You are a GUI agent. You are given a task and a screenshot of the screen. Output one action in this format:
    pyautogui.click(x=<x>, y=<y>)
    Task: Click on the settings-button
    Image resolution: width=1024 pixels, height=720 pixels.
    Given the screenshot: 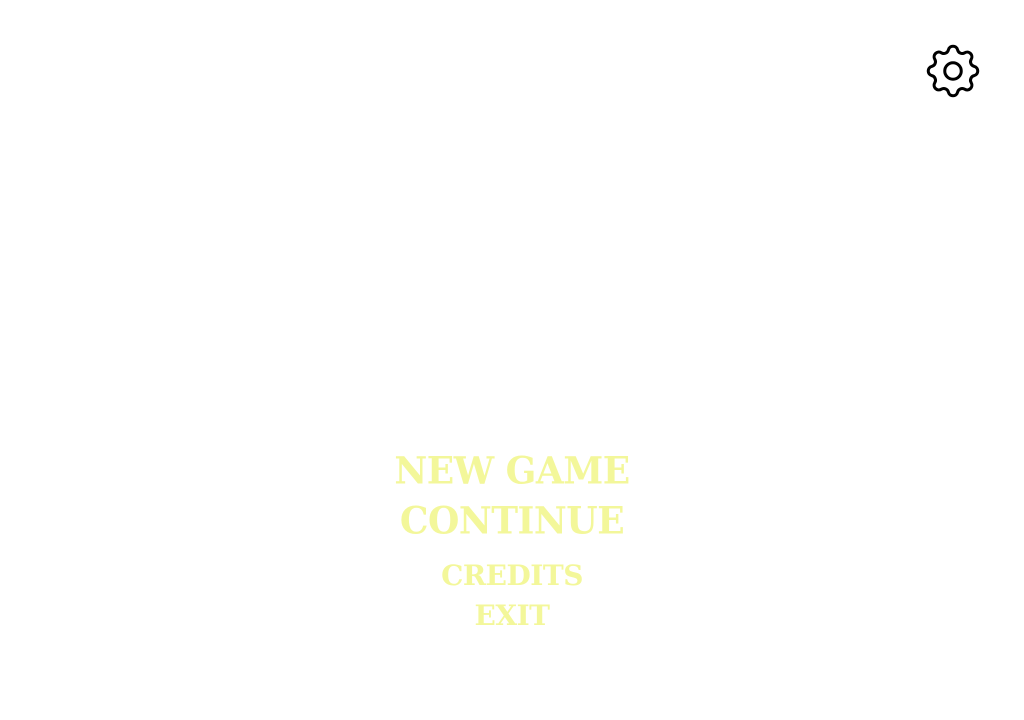 What is the action you would take?
    pyautogui.click(x=953, y=71)
    